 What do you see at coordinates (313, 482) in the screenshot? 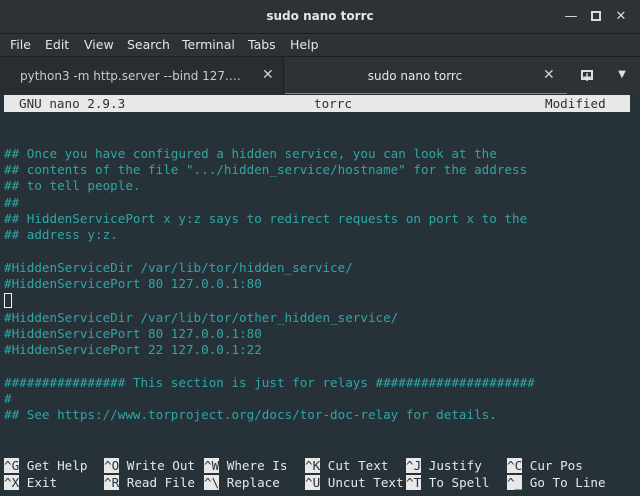
I see `shortcut-key: ^U` at bounding box center [313, 482].